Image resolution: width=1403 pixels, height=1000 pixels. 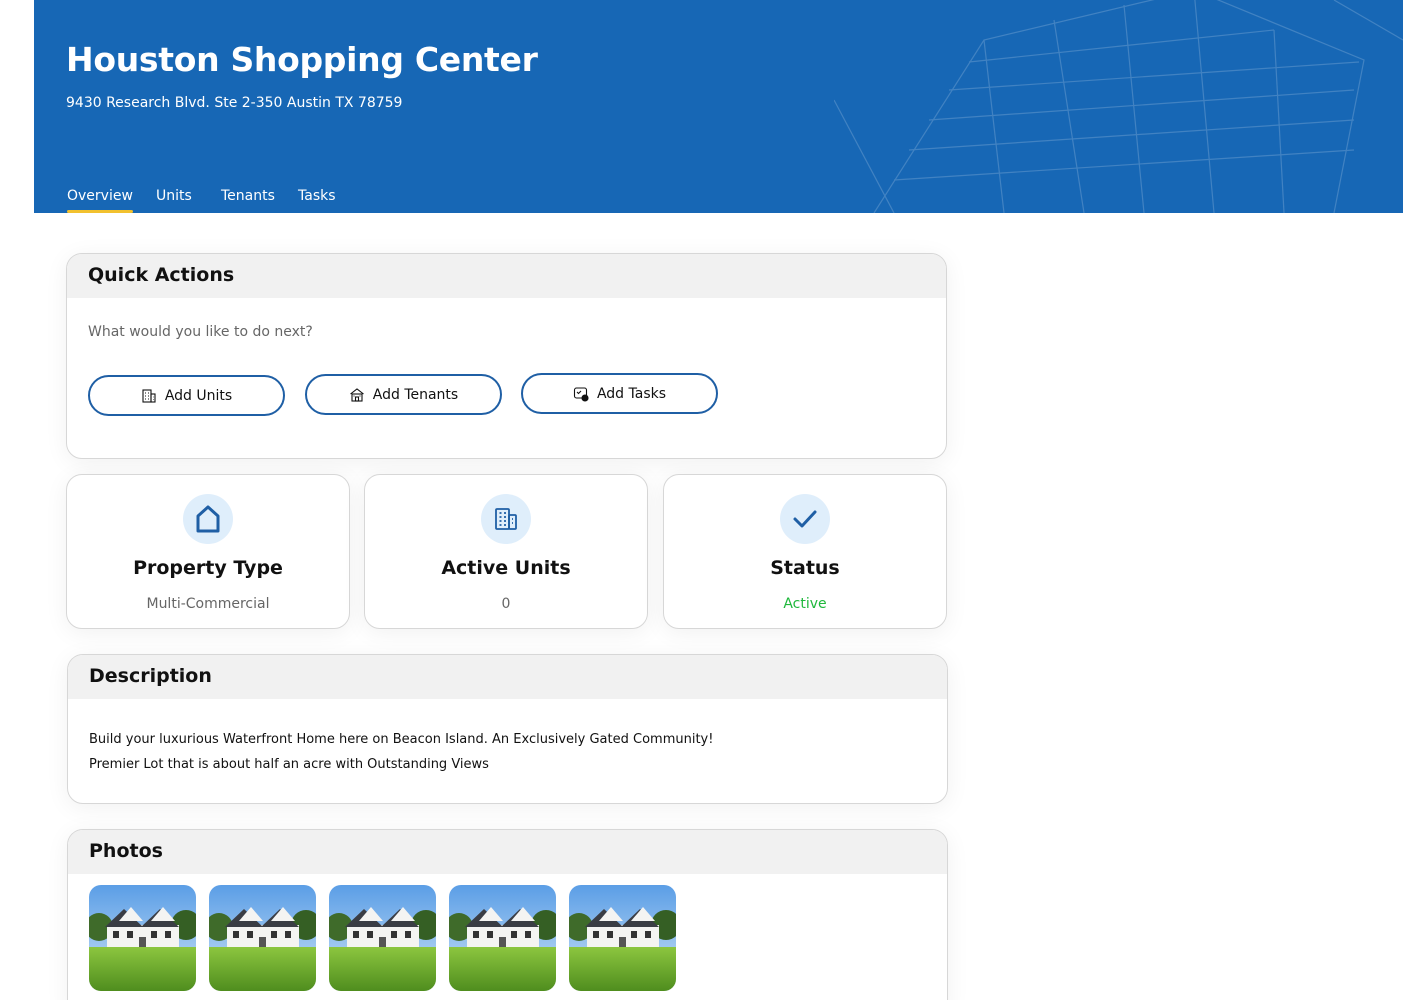 I want to click on add-tenants-button: Add Tenants, so click(x=403, y=394).